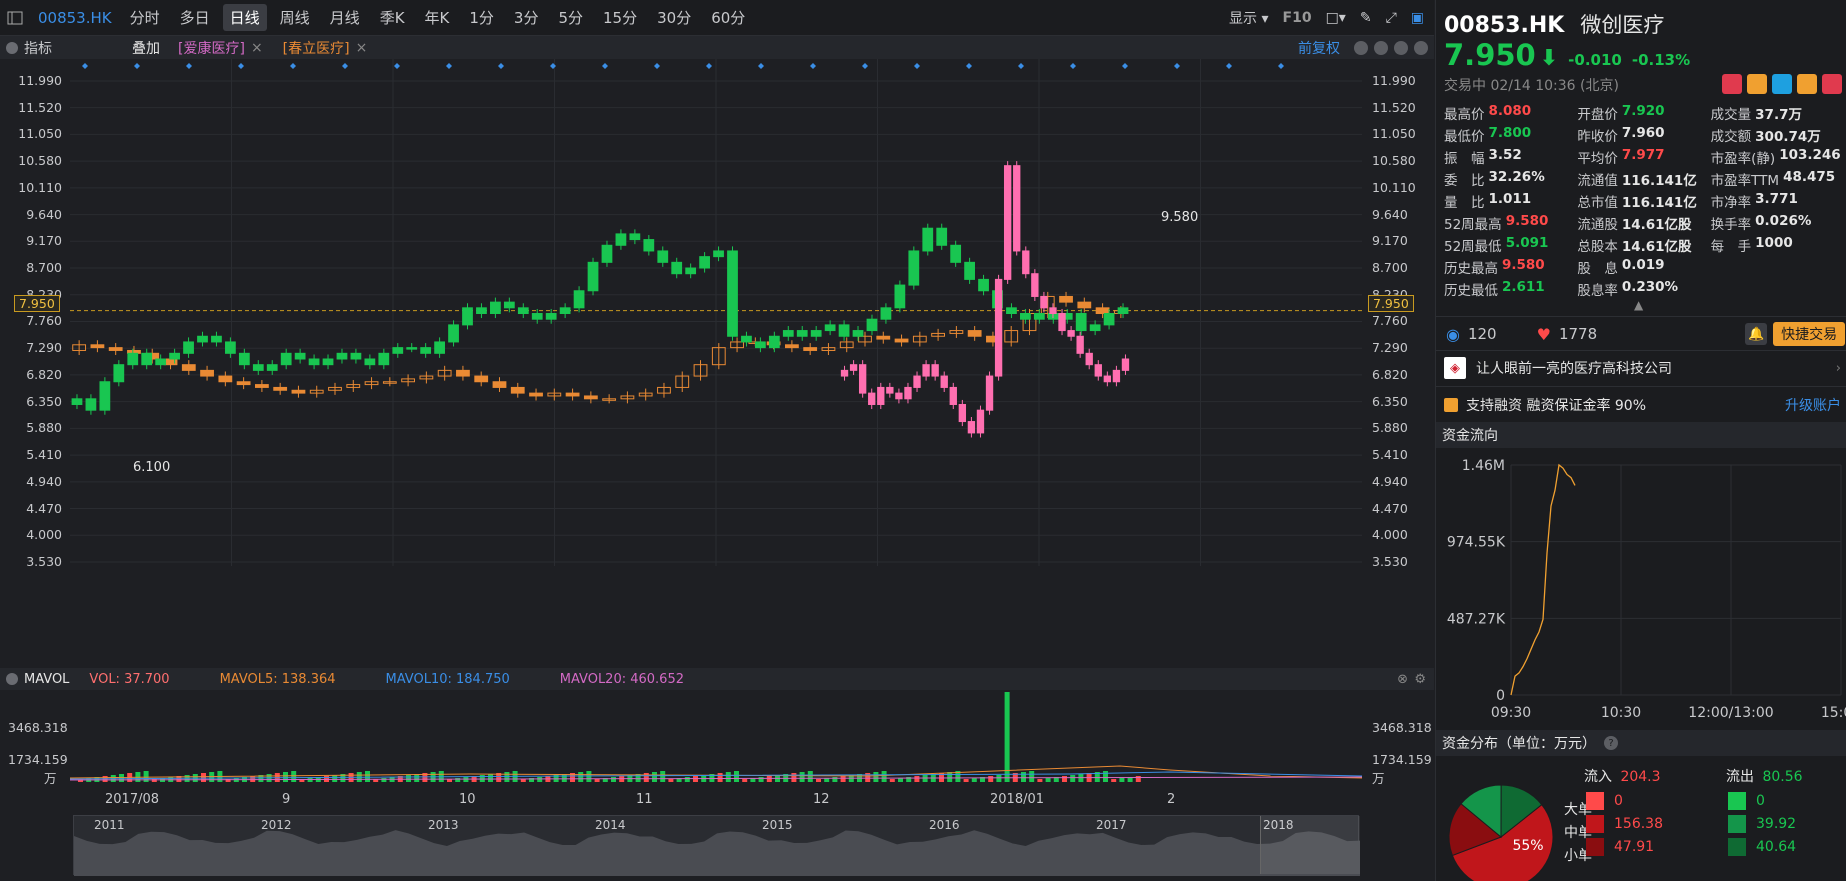 This screenshot has width=1846, height=881. I want to click on current-price-left: 7.950, so click(37, 303).